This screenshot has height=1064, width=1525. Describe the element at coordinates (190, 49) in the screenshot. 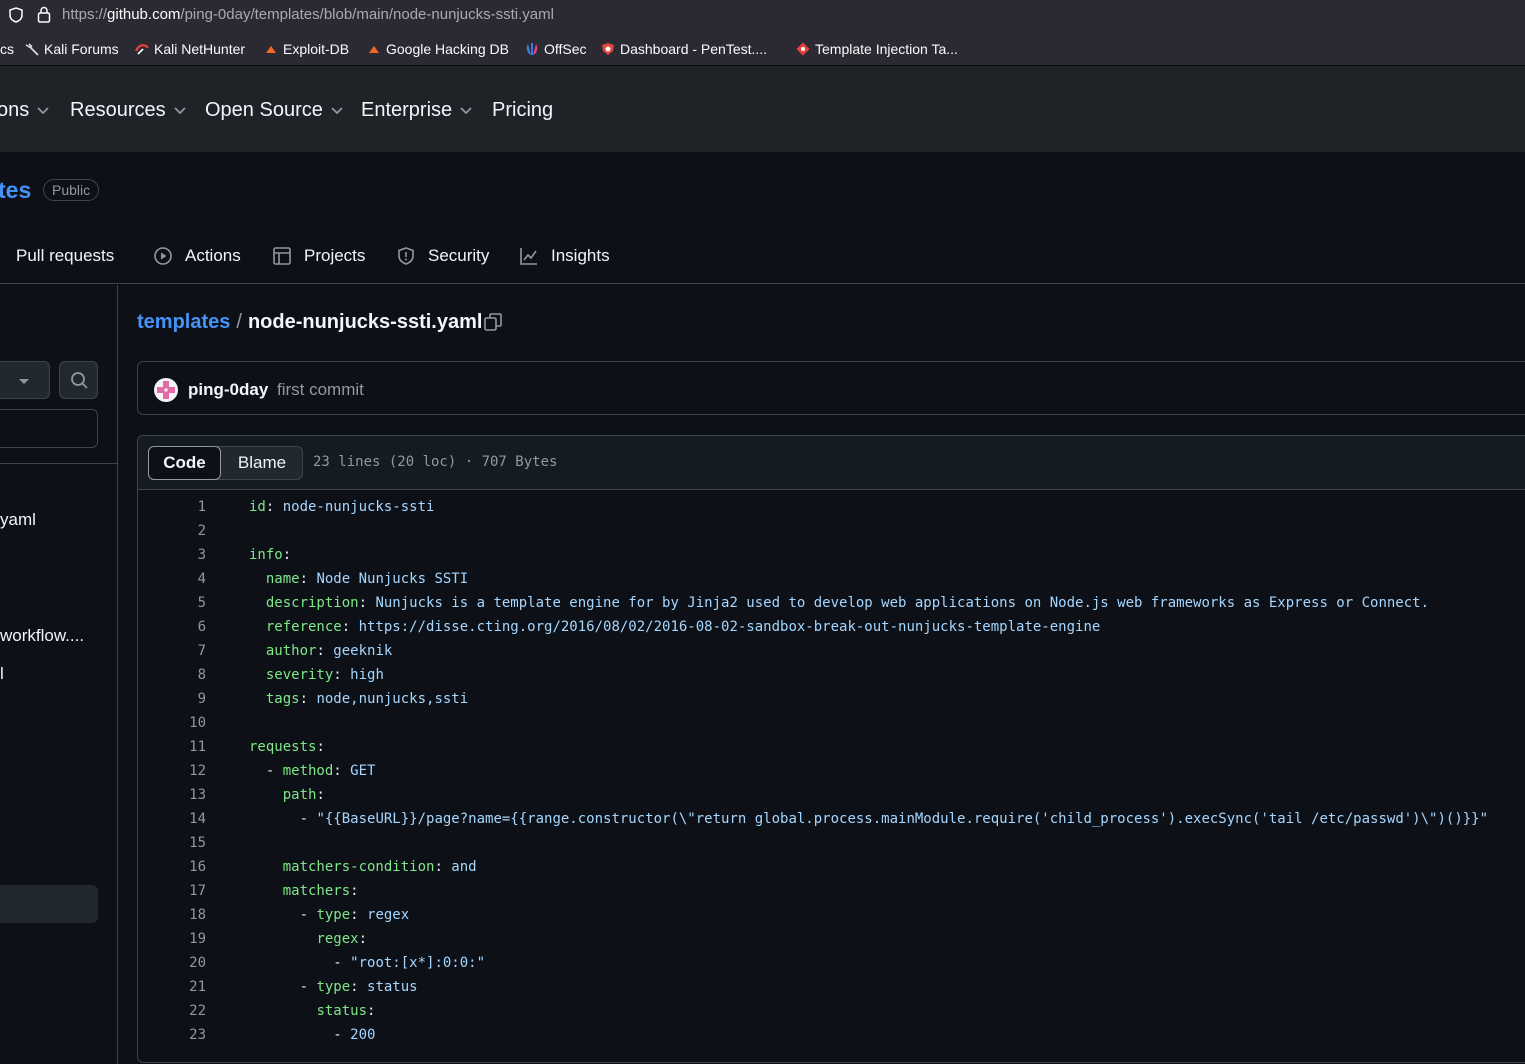

I see `bookmark-kali-nethunter: Kali NetHunter` at that location.